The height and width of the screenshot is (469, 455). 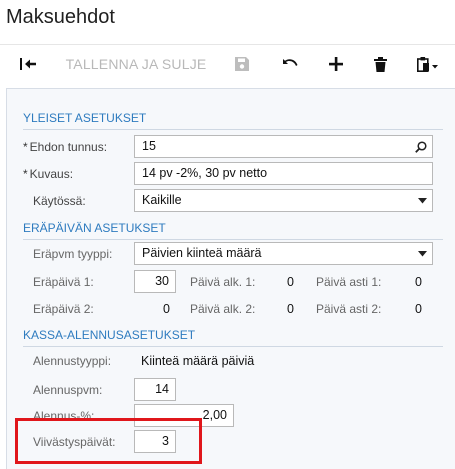 What do you see at coordinates (152, 309) in the screenshot?
I see `due2-value: 0` at bounding box center [152, 309].